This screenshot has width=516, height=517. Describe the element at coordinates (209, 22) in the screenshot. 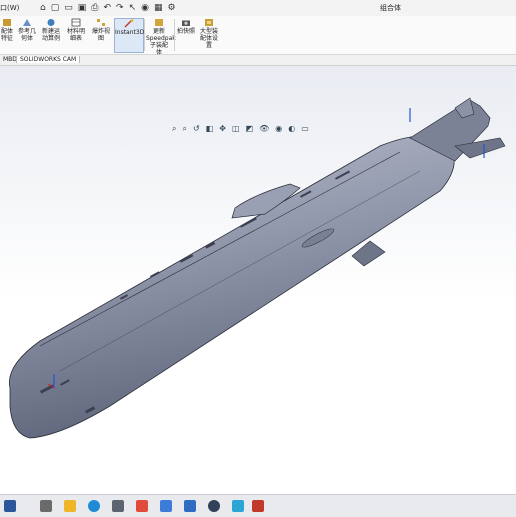

I see `large-assembly-icon` at that location.